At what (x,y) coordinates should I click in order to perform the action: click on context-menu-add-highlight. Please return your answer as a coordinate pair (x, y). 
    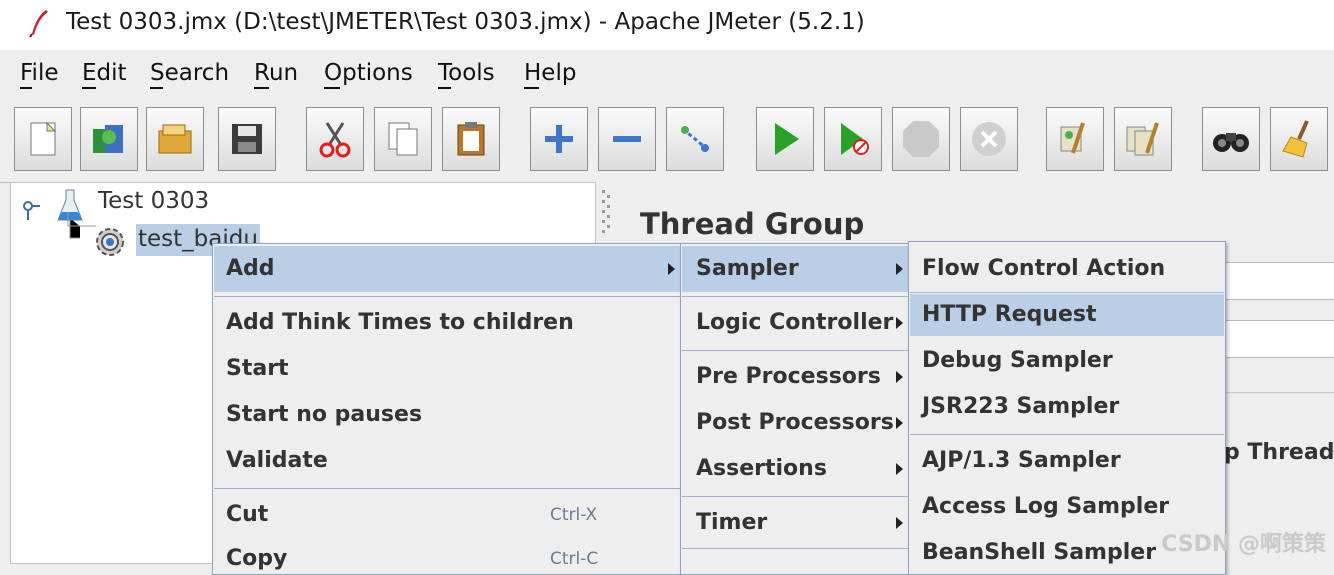
    Looking at the image, I should click on (447, 269).